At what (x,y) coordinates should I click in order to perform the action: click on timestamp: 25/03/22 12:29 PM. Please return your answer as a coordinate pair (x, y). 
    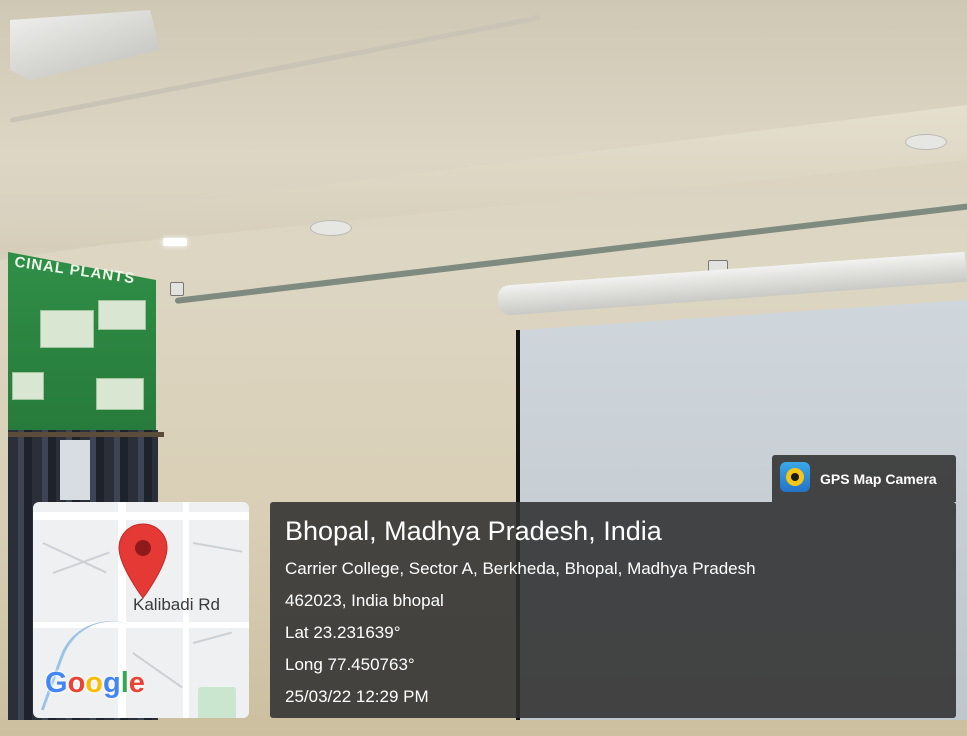
    Looking at the image, I should click on (357, 696).